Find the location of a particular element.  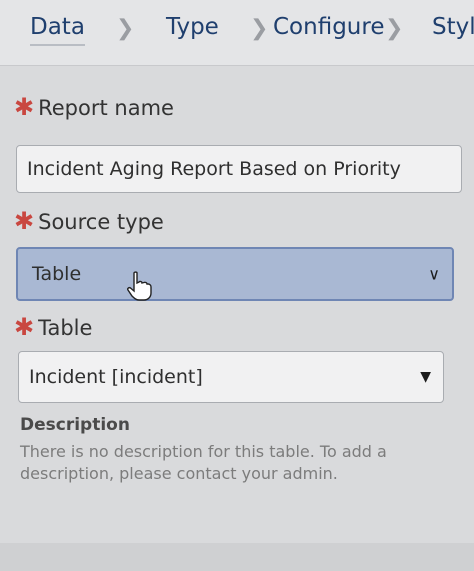

report-name-input: Incident Aging Report Based on Priority is located at coordinates (239, 169).